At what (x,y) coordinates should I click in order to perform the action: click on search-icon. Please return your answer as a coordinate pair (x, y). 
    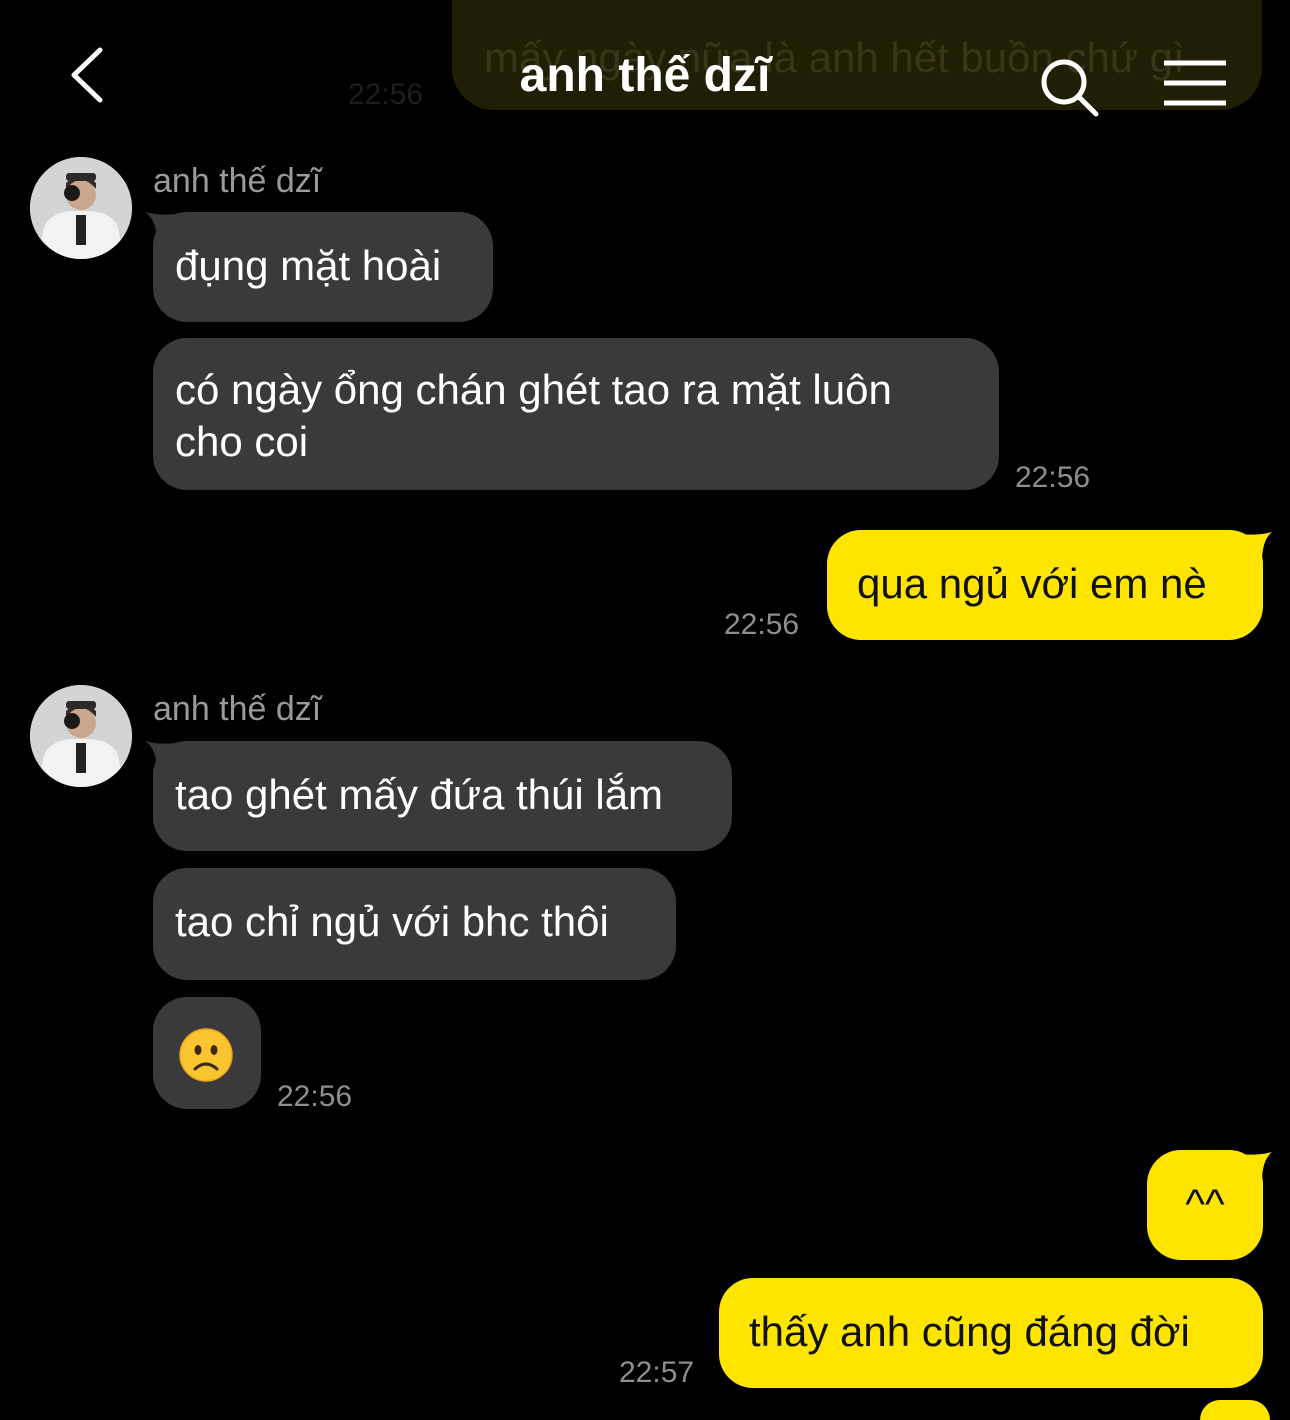
    Looking at the image, I should click on (1070, 88).